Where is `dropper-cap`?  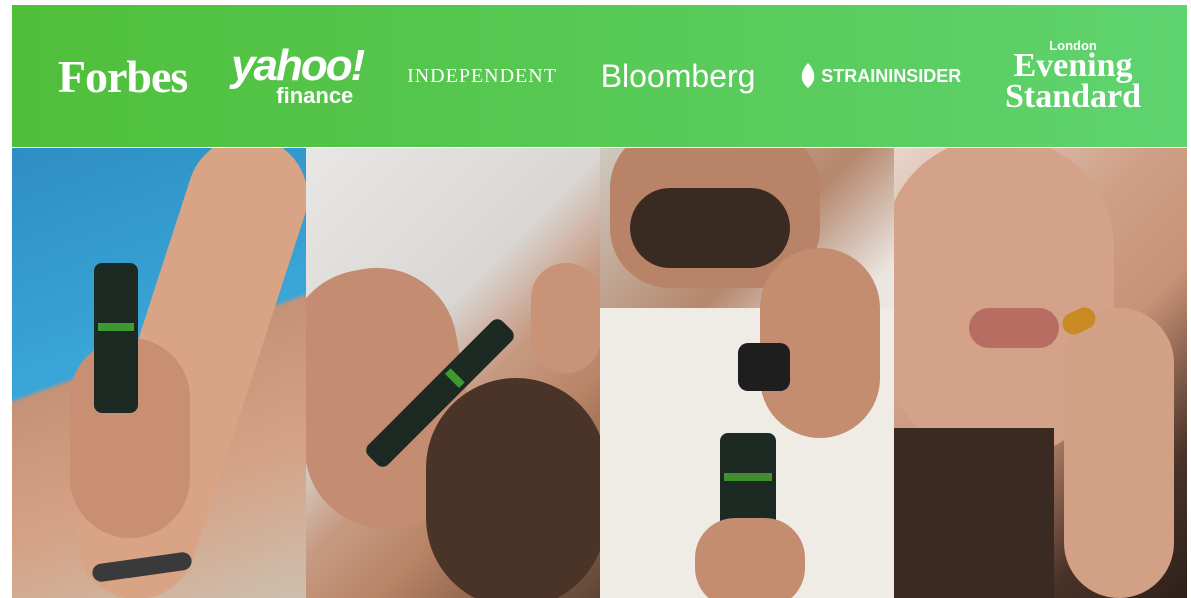 dropper-cap is located at coordinates (764, 367).